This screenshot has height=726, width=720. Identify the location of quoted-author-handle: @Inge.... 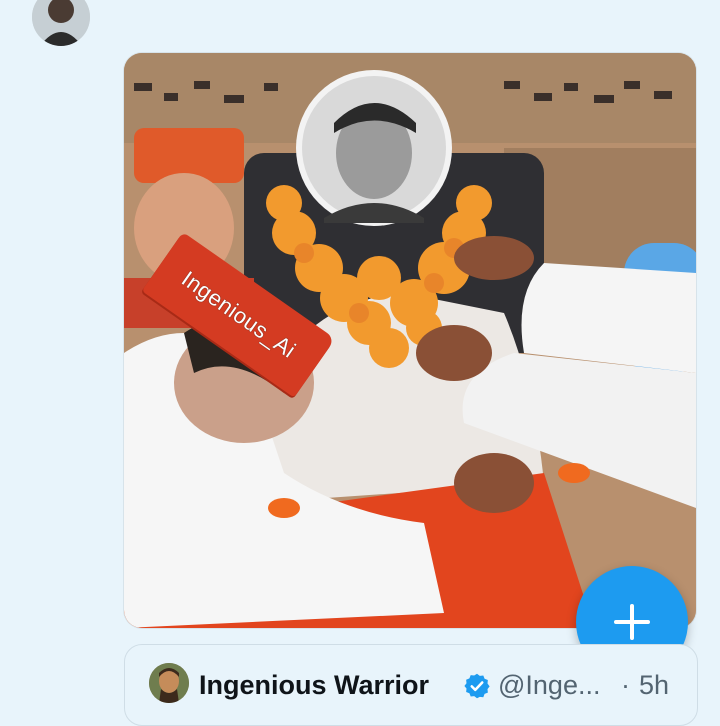
(549, 685).